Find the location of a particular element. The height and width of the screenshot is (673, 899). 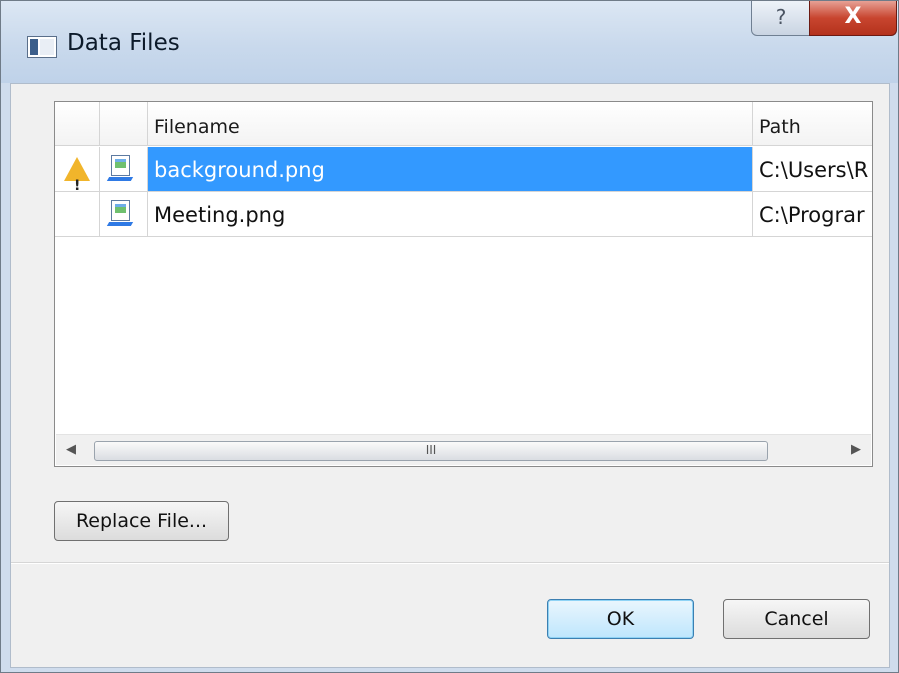

table-row: ! background.png C:\Users\R is located at coordinates (463, 169).